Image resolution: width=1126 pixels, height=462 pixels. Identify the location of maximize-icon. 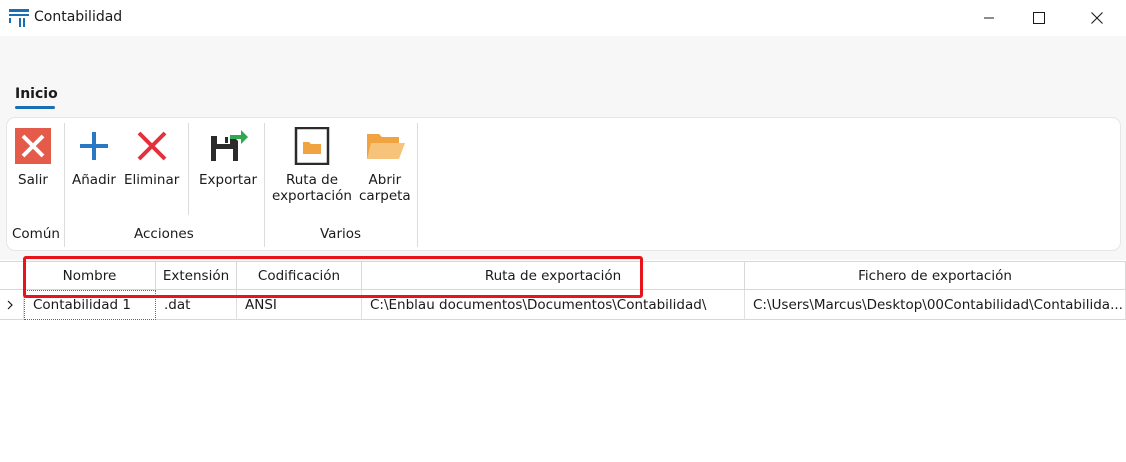
(1039, 18).